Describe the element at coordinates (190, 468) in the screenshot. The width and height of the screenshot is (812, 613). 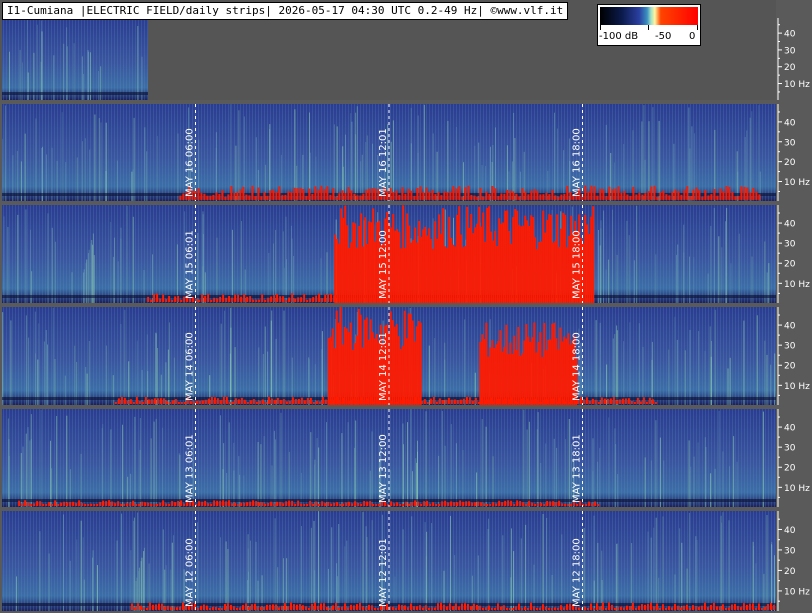
I see `time-marker-label: MAY 13 06:01` at that location.